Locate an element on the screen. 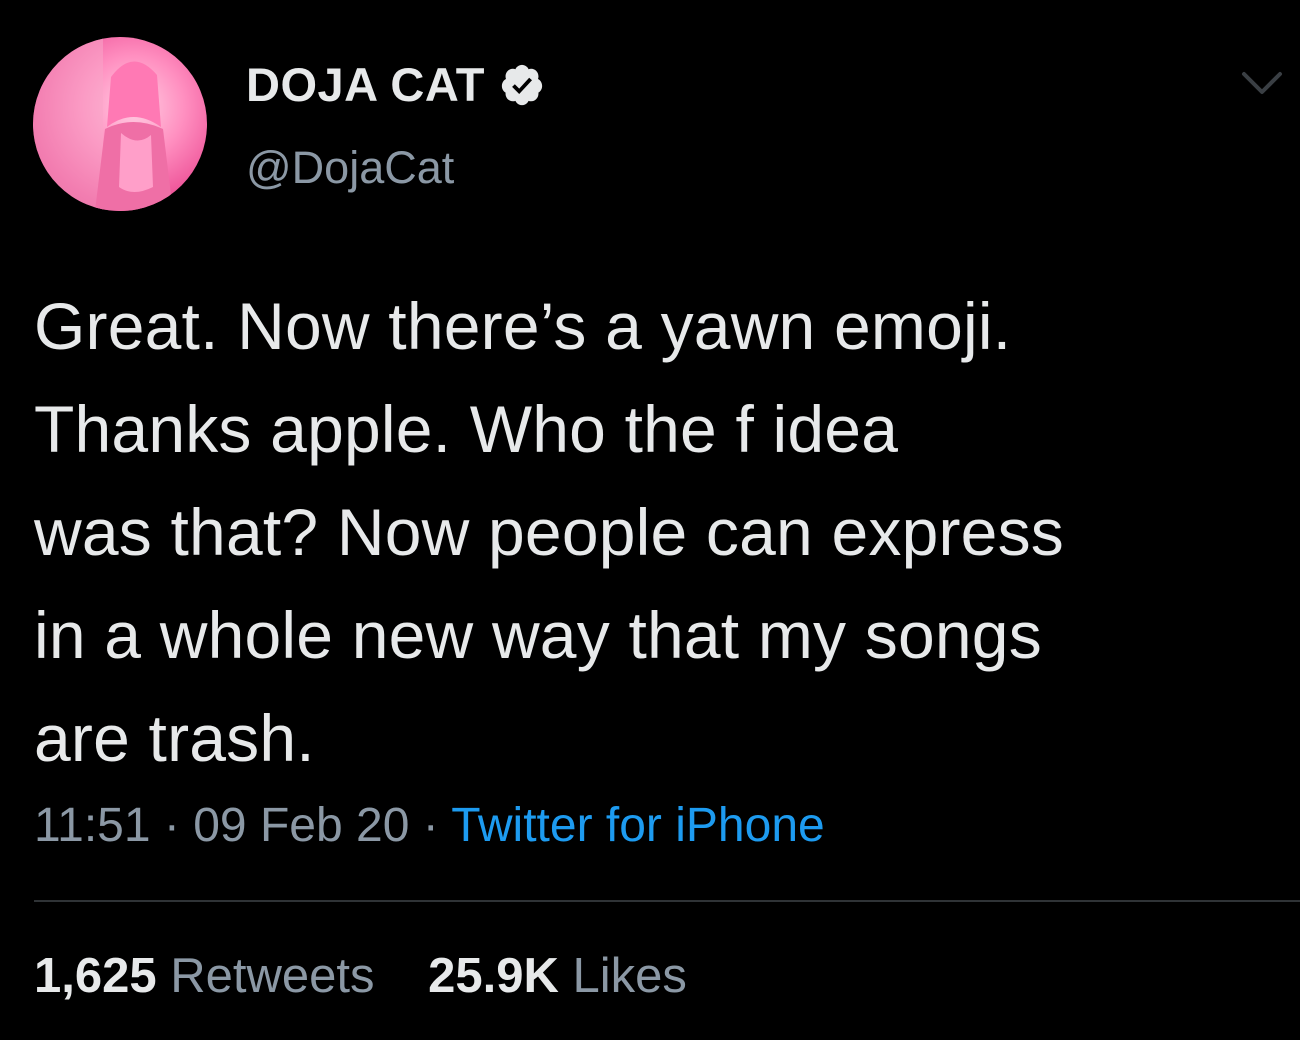 Image resolution: width=1300 pixels, height=1040 pixels. tweet-date: 09 Feb 20 is located at coordinates (301, 825).